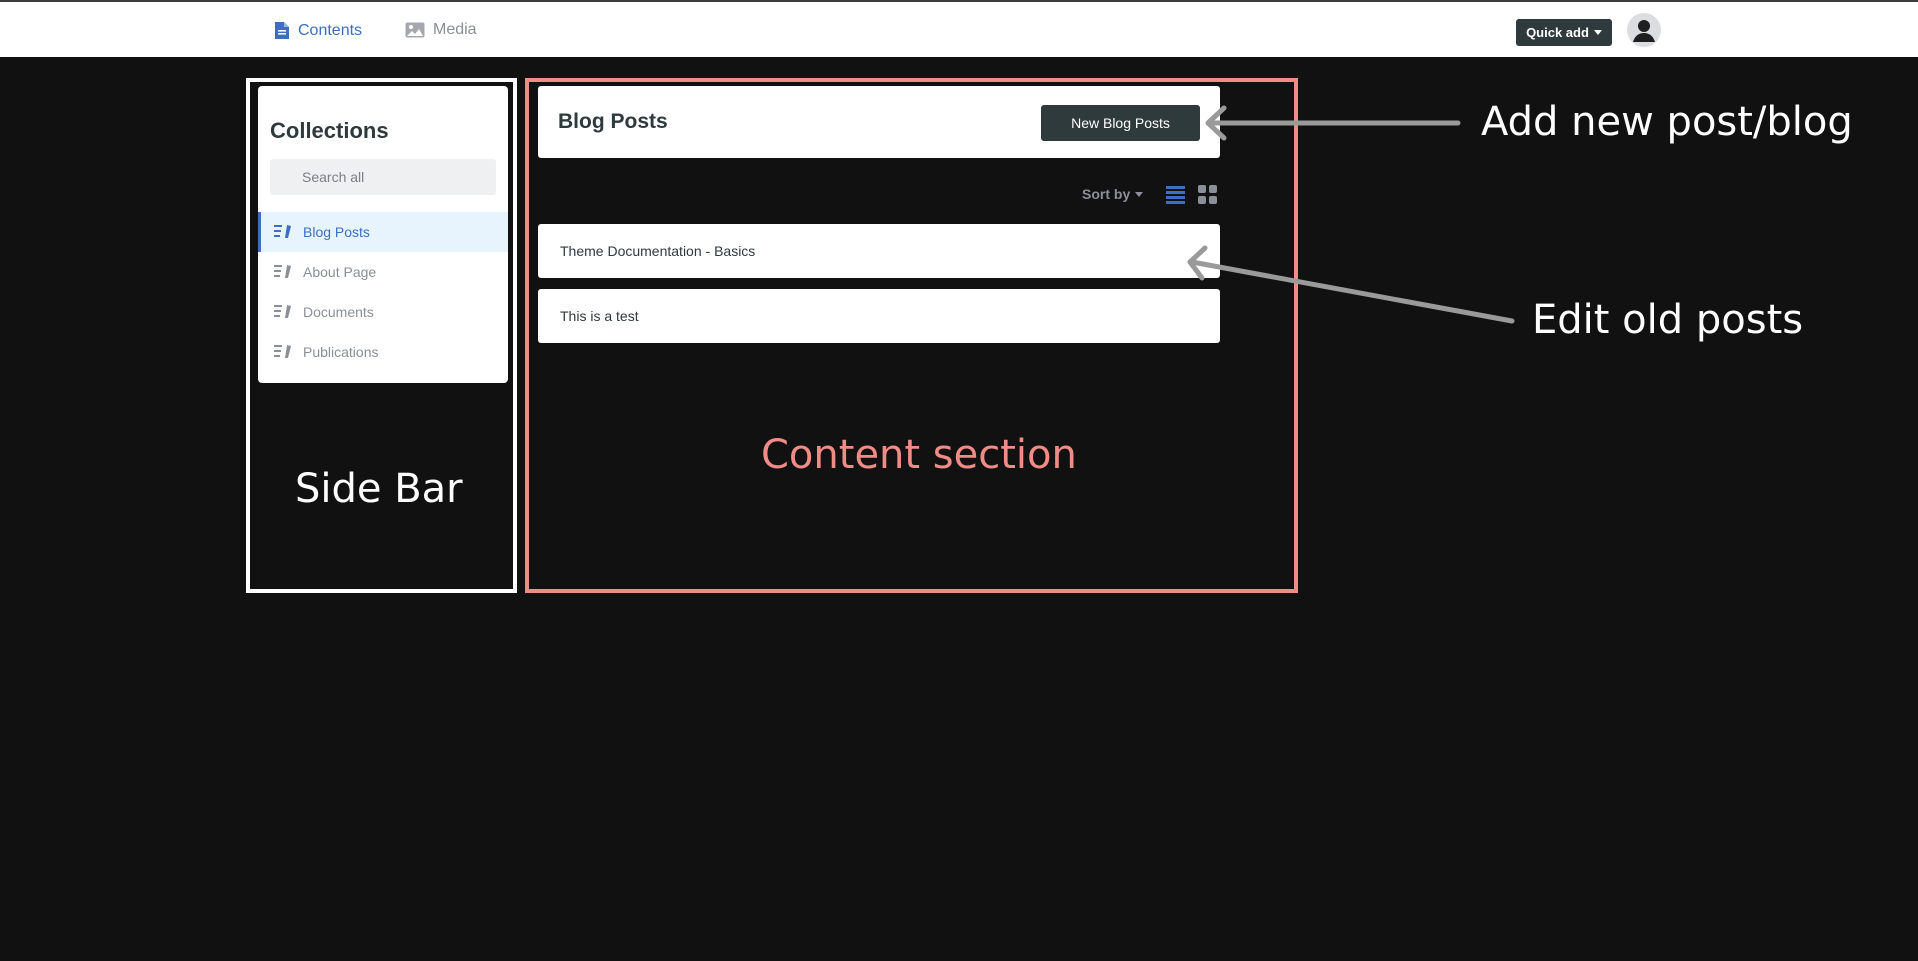 Image resolution: width=1918 pixels, height=961 pixels. Describe the element at coordinates (379, 489) in the screenshot. I see `sidebar-annotation-label: Side Bar` at that location.